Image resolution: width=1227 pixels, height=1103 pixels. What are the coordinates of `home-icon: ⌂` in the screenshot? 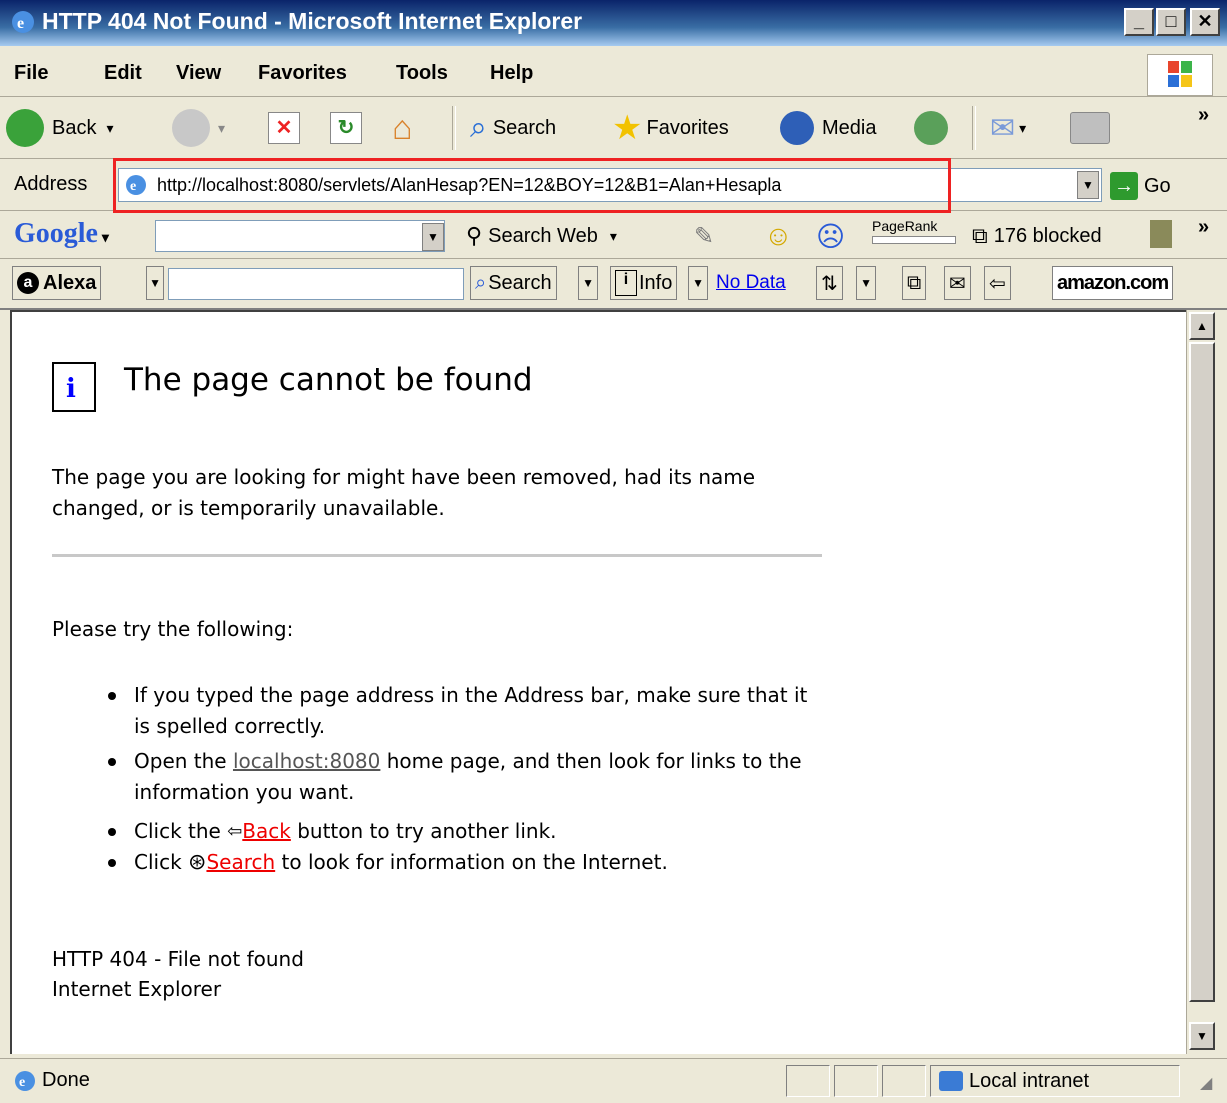 It's located at (402, 127).